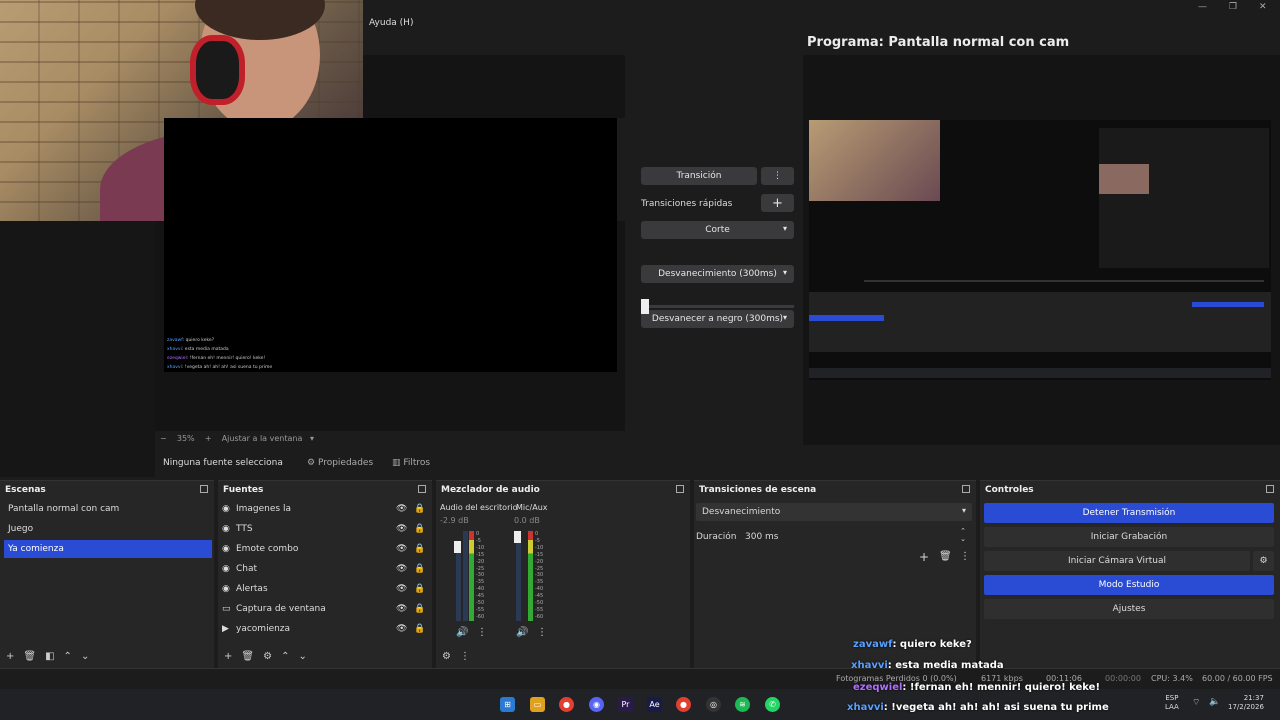  What do you see at coordinates (1202, 7) in the screenshot?
I see `minimize-icon: —` at bounding box center [1202, 7].